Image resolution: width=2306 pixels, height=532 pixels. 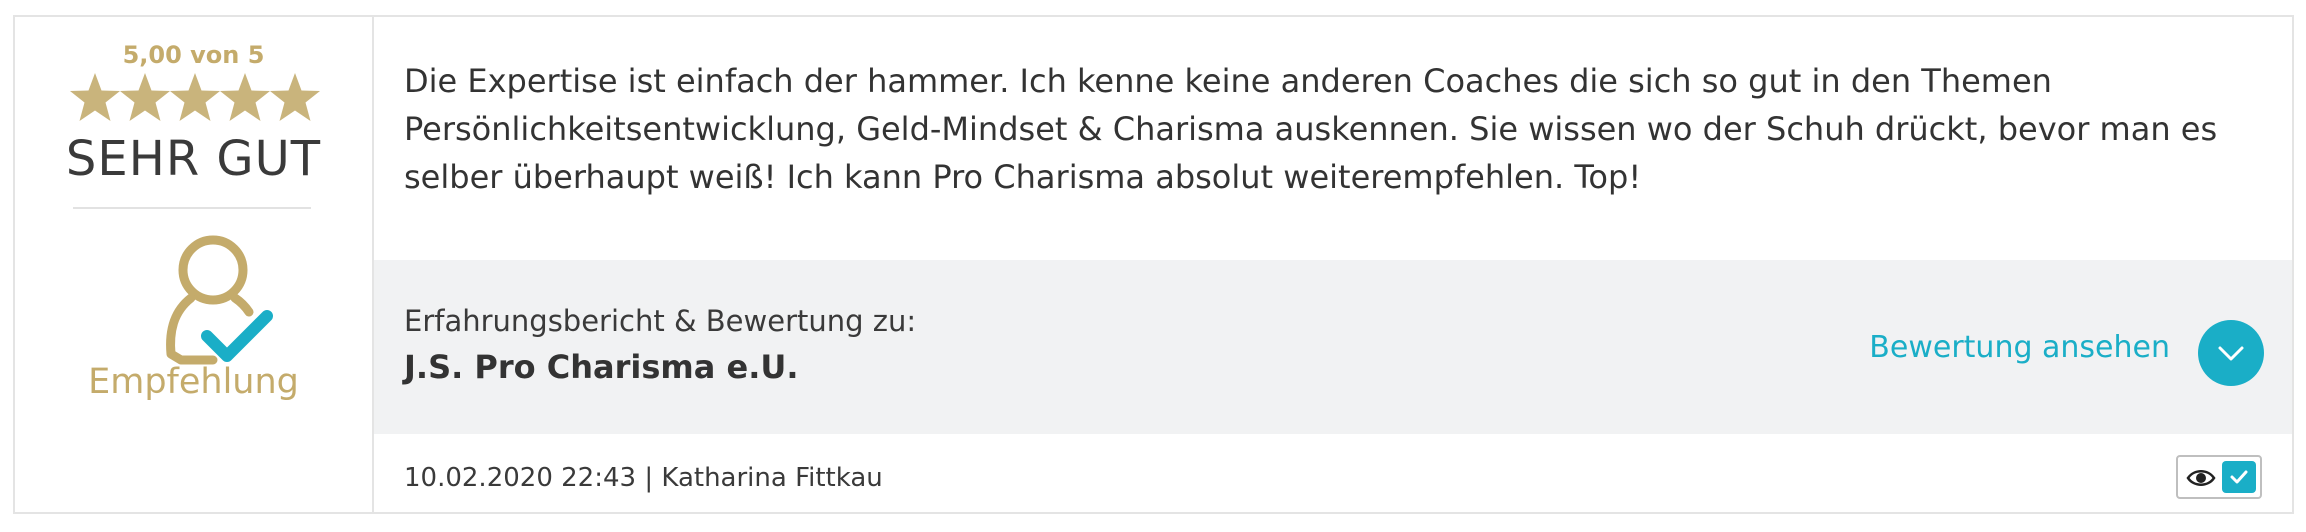 I want to click on review-meta: 10.02.2020 22:43 | Katharina Fittkau, so click(x=643, y=478).